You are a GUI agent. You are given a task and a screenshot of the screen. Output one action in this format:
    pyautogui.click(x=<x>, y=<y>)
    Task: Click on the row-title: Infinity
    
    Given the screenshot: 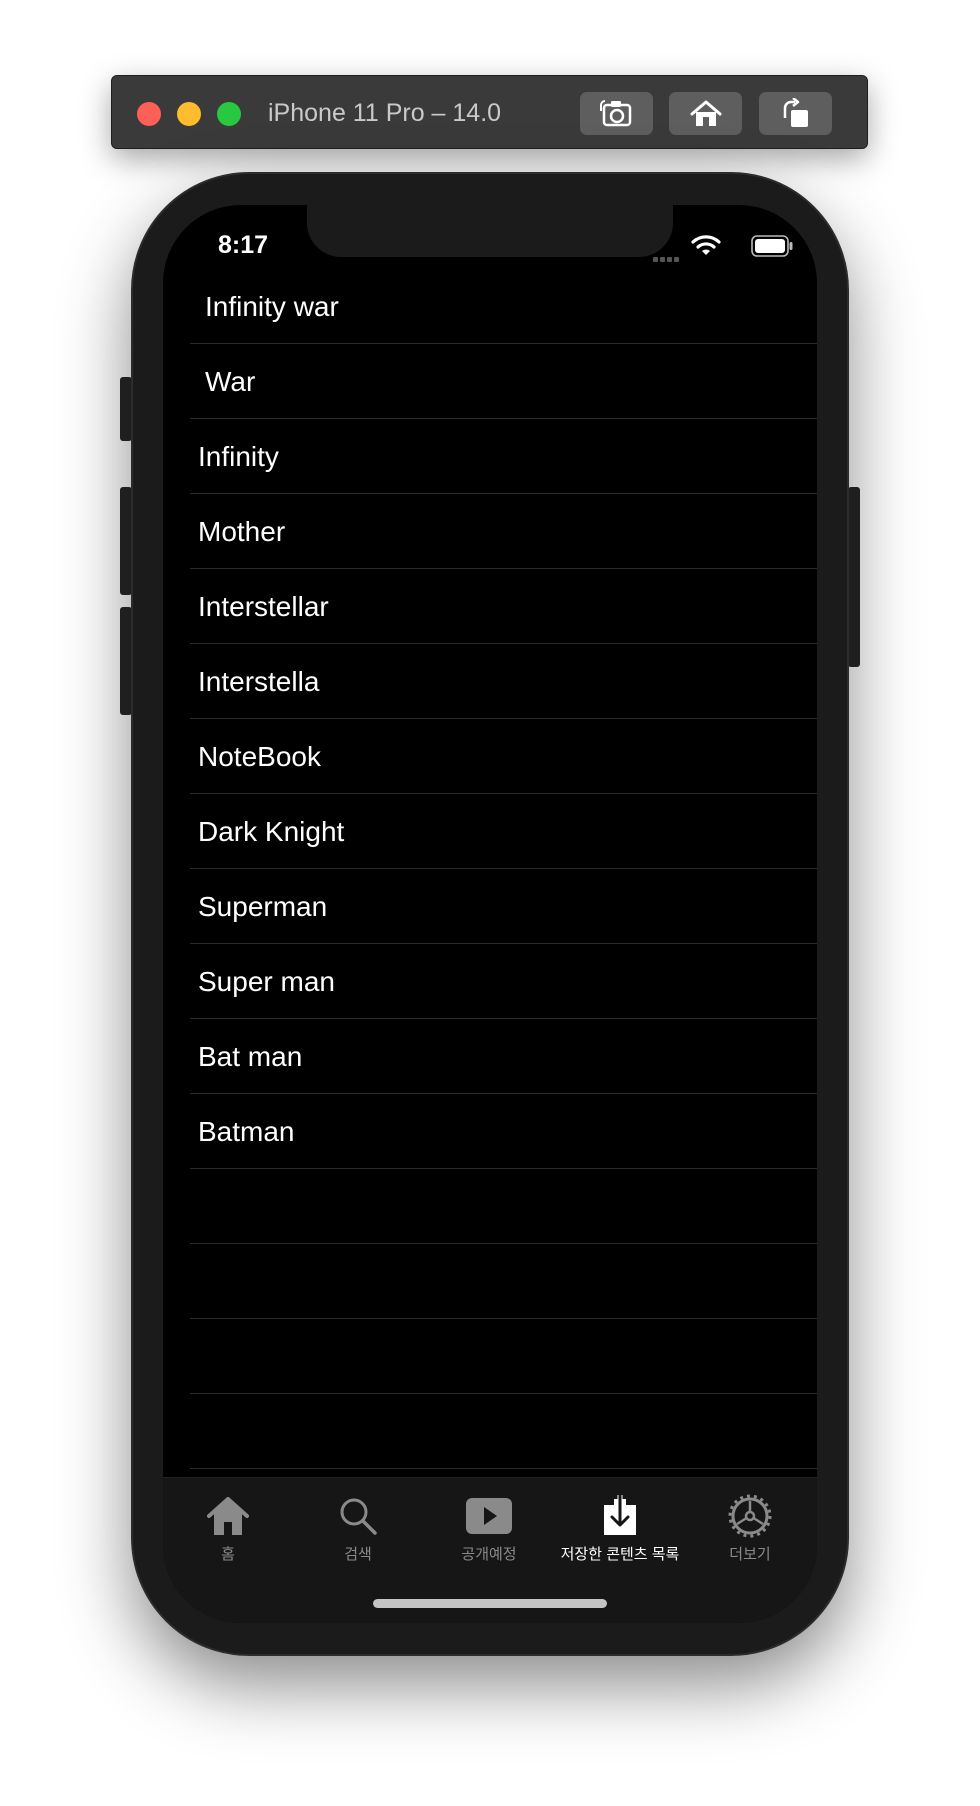 What is the action you would take?
    pyautogui.click(x=238, y=456)
    